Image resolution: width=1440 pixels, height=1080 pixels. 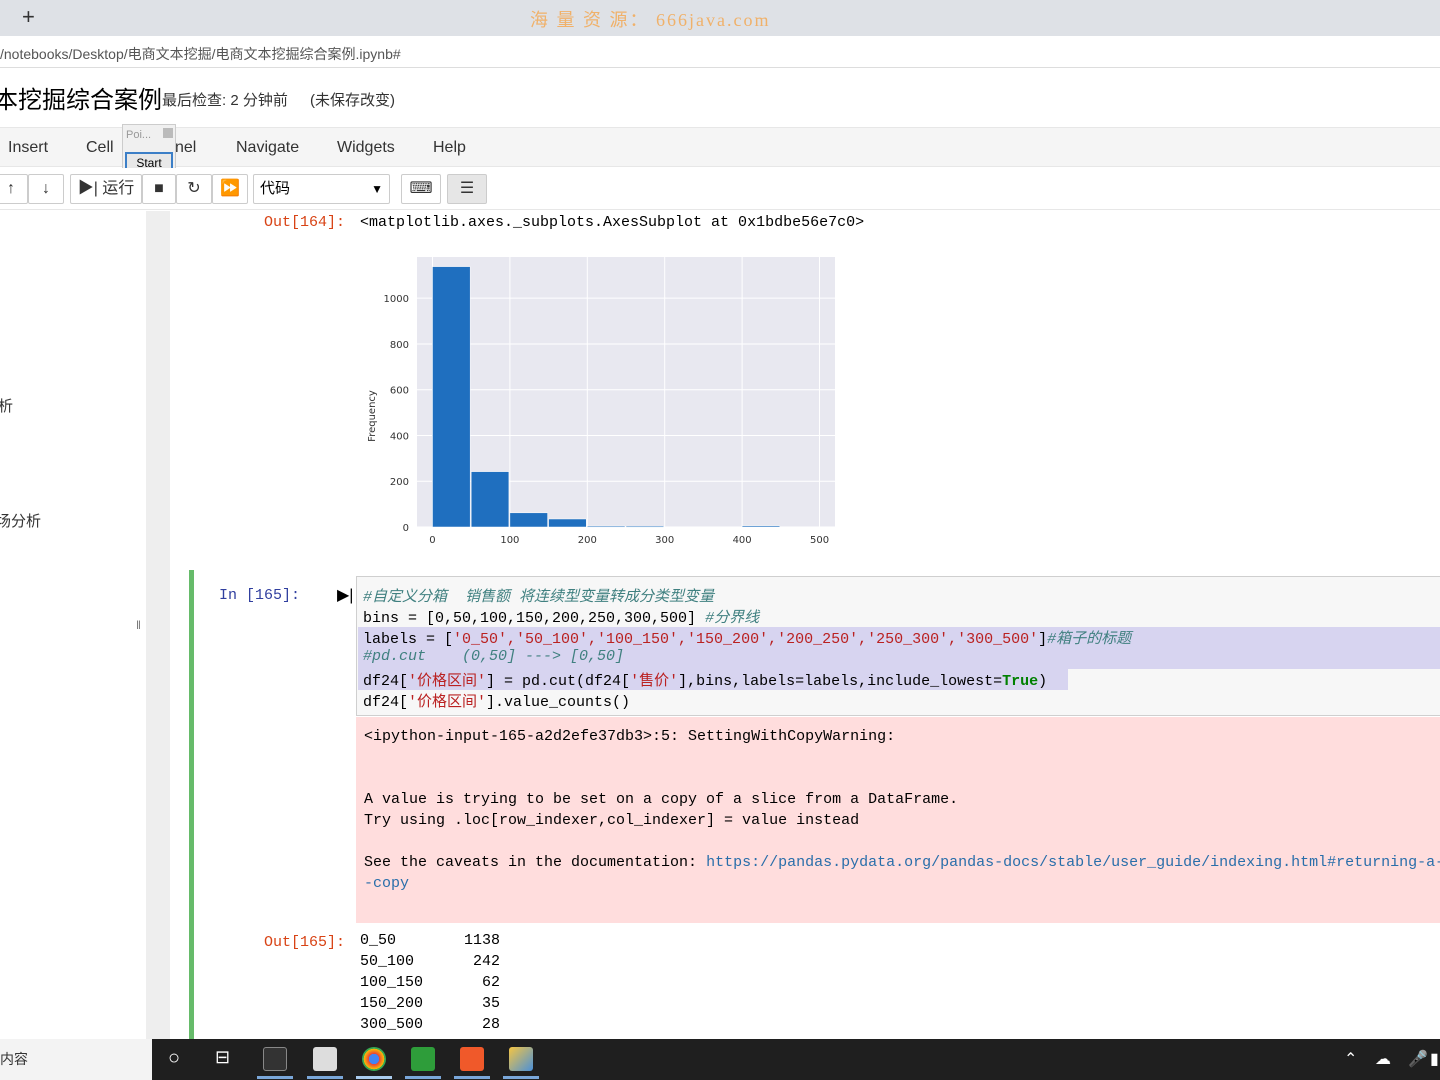 I want to click on task-view-icon: ⊟, so click(x=222, y=1057).